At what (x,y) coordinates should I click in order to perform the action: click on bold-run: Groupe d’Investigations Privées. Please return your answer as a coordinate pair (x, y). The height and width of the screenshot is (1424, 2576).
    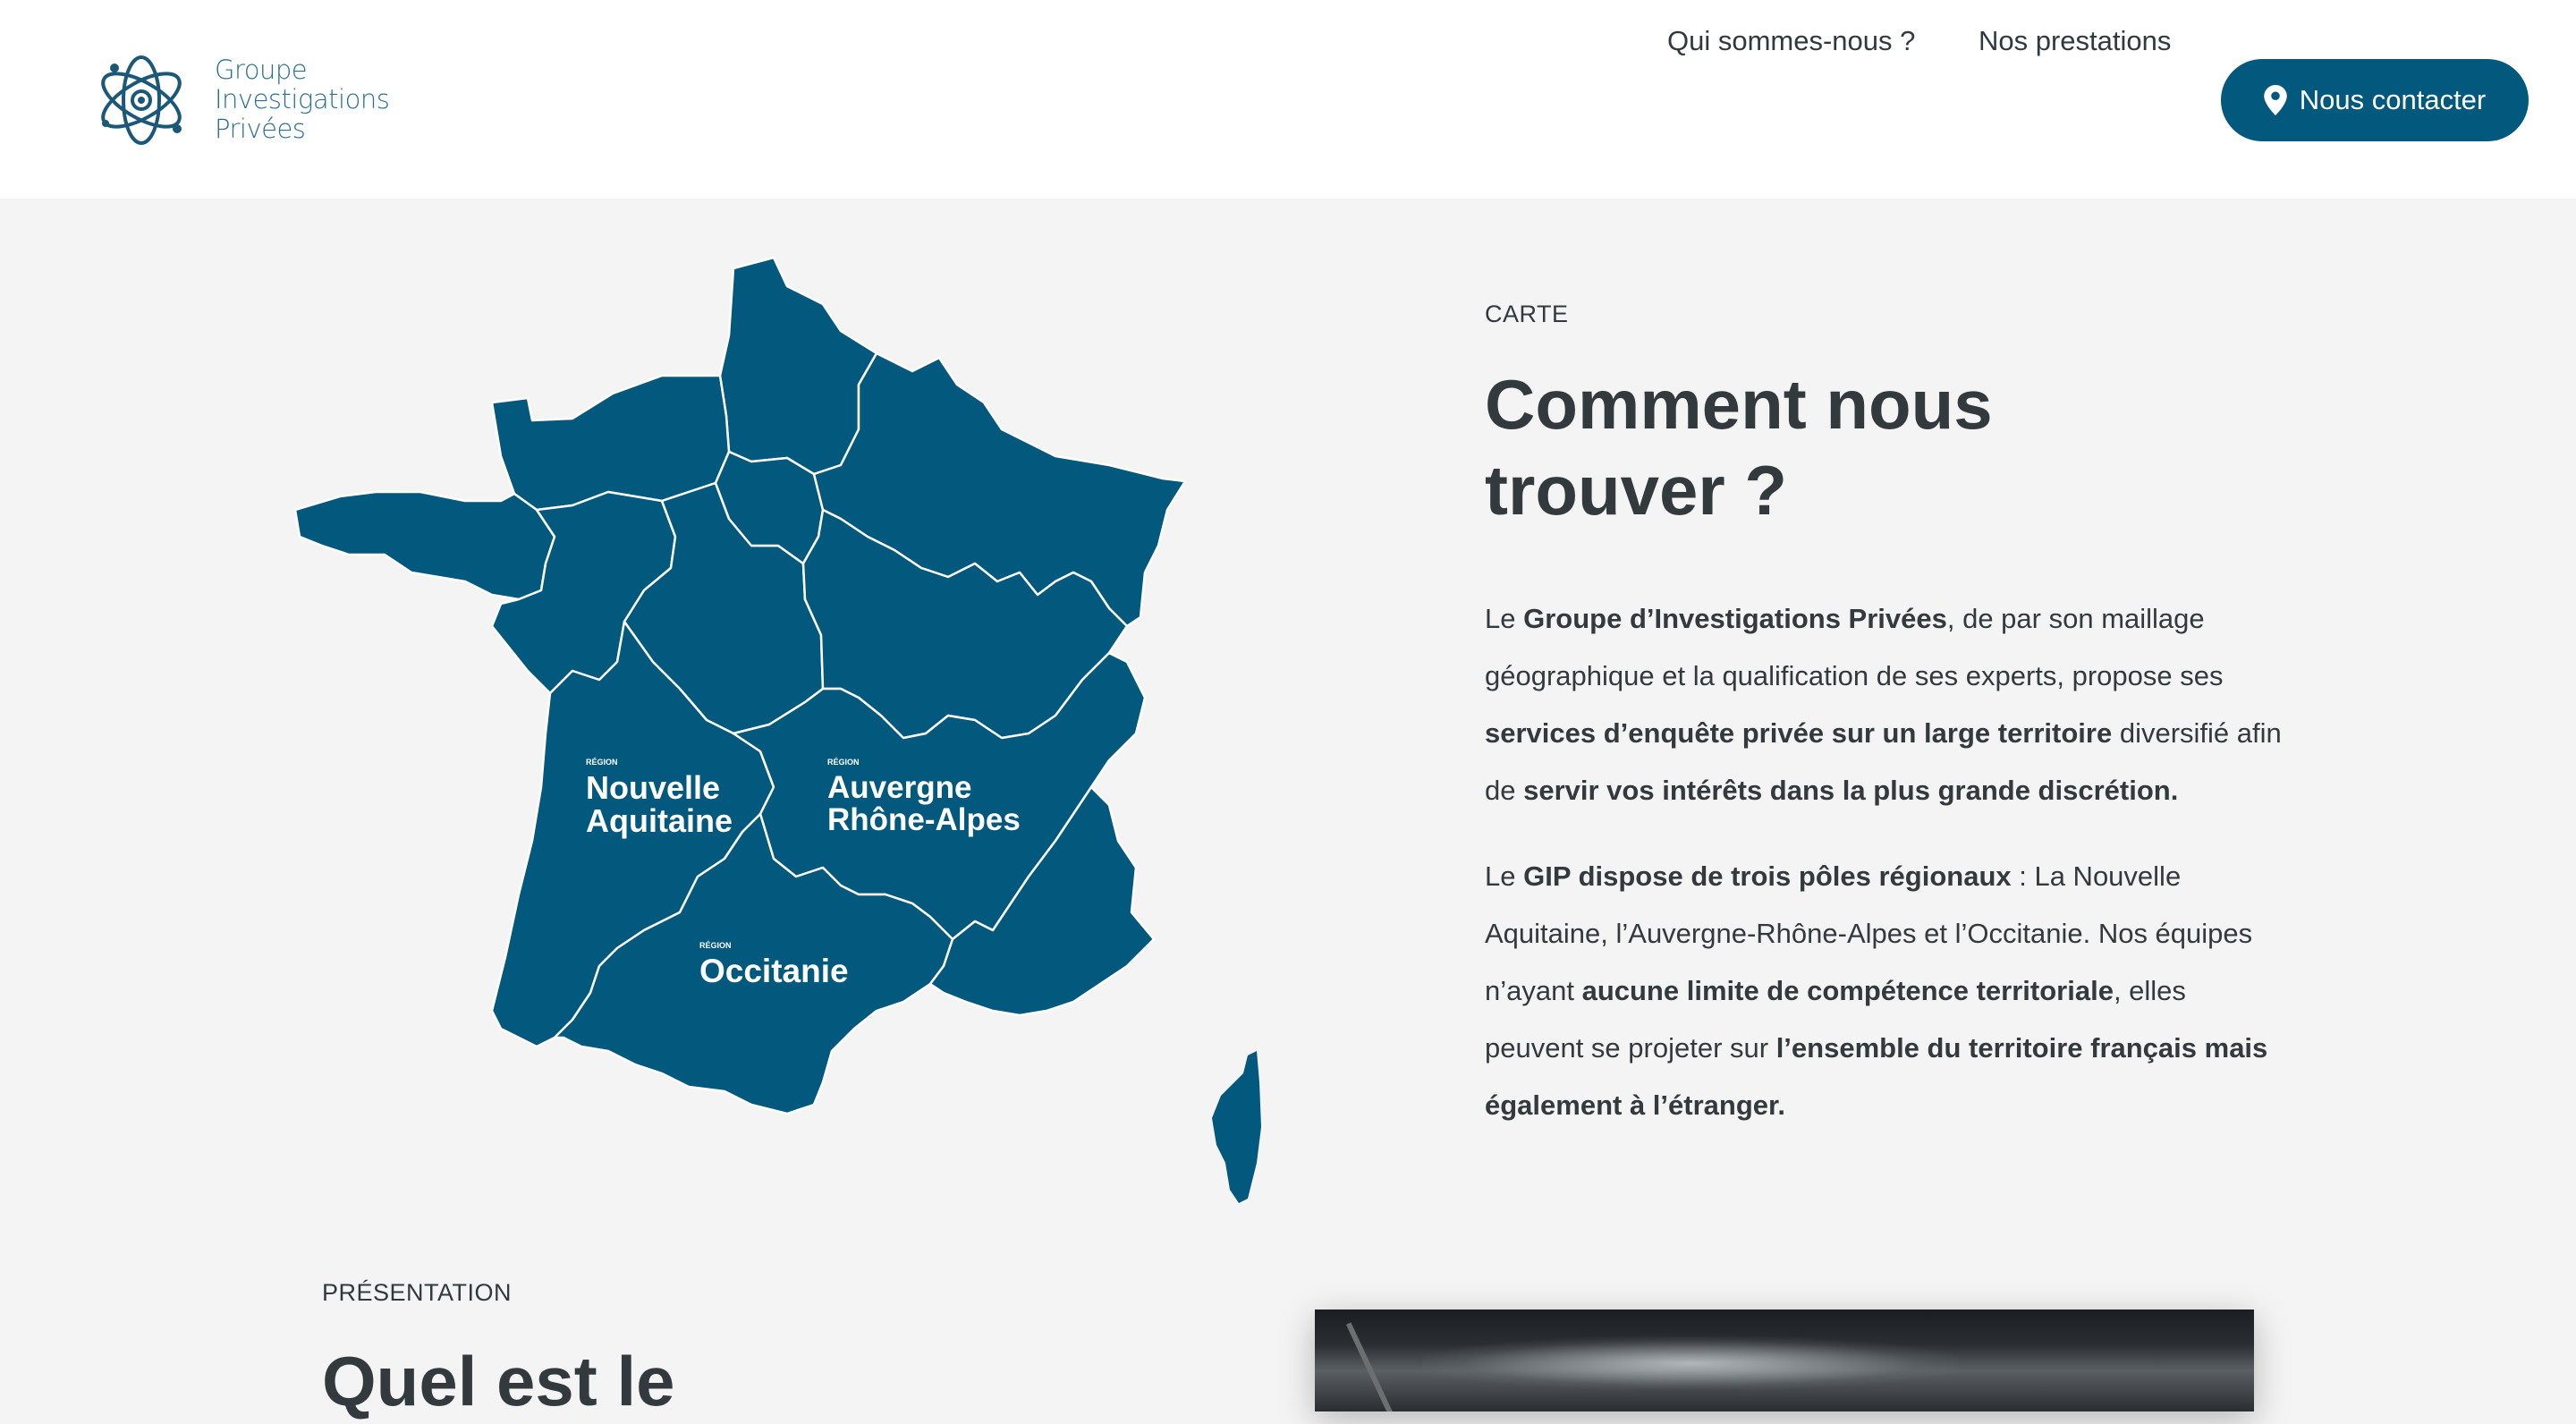
    Looking at the image, I should click on (1735, 618).